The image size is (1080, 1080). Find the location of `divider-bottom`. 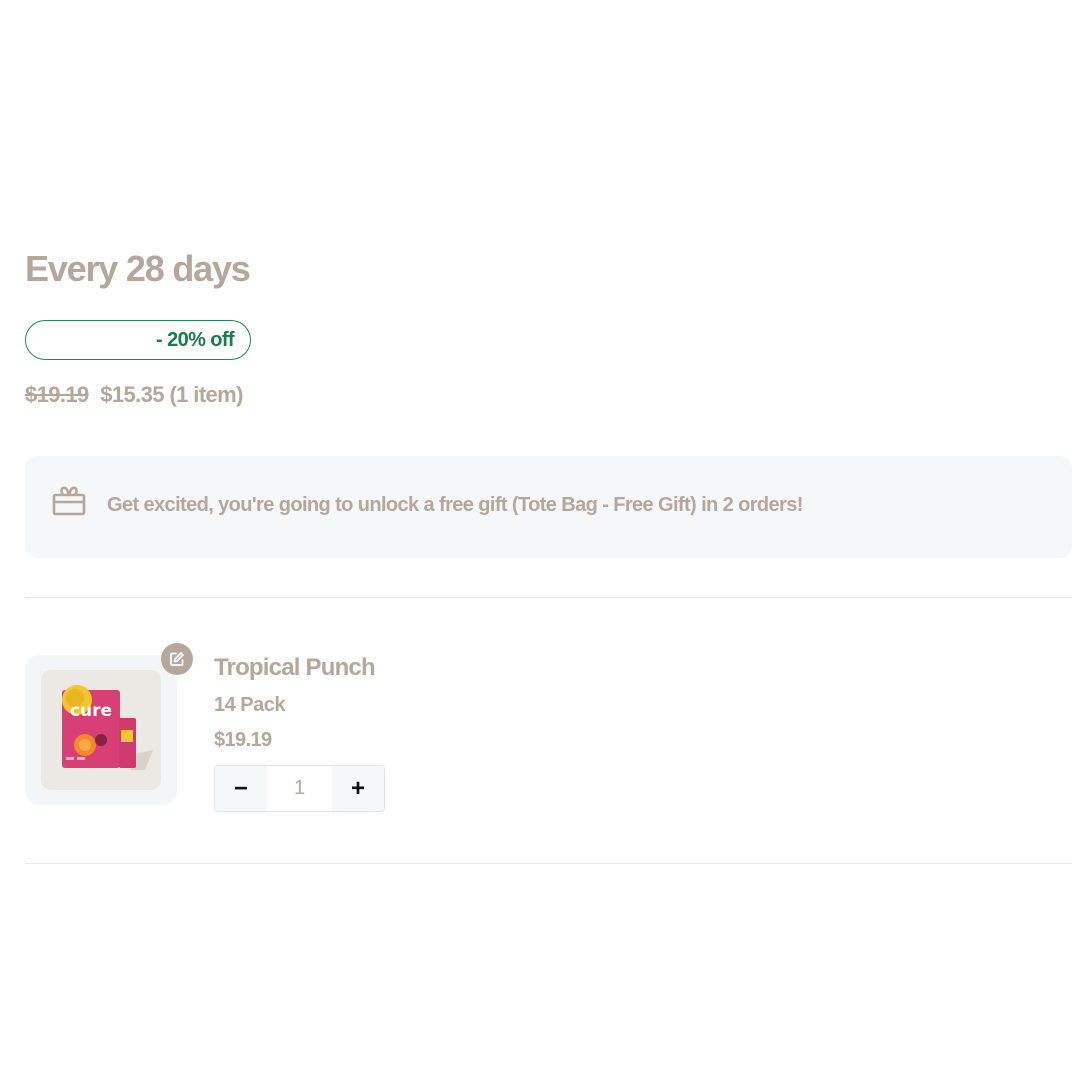

divider-bottom is located at coordinates (548, 863).